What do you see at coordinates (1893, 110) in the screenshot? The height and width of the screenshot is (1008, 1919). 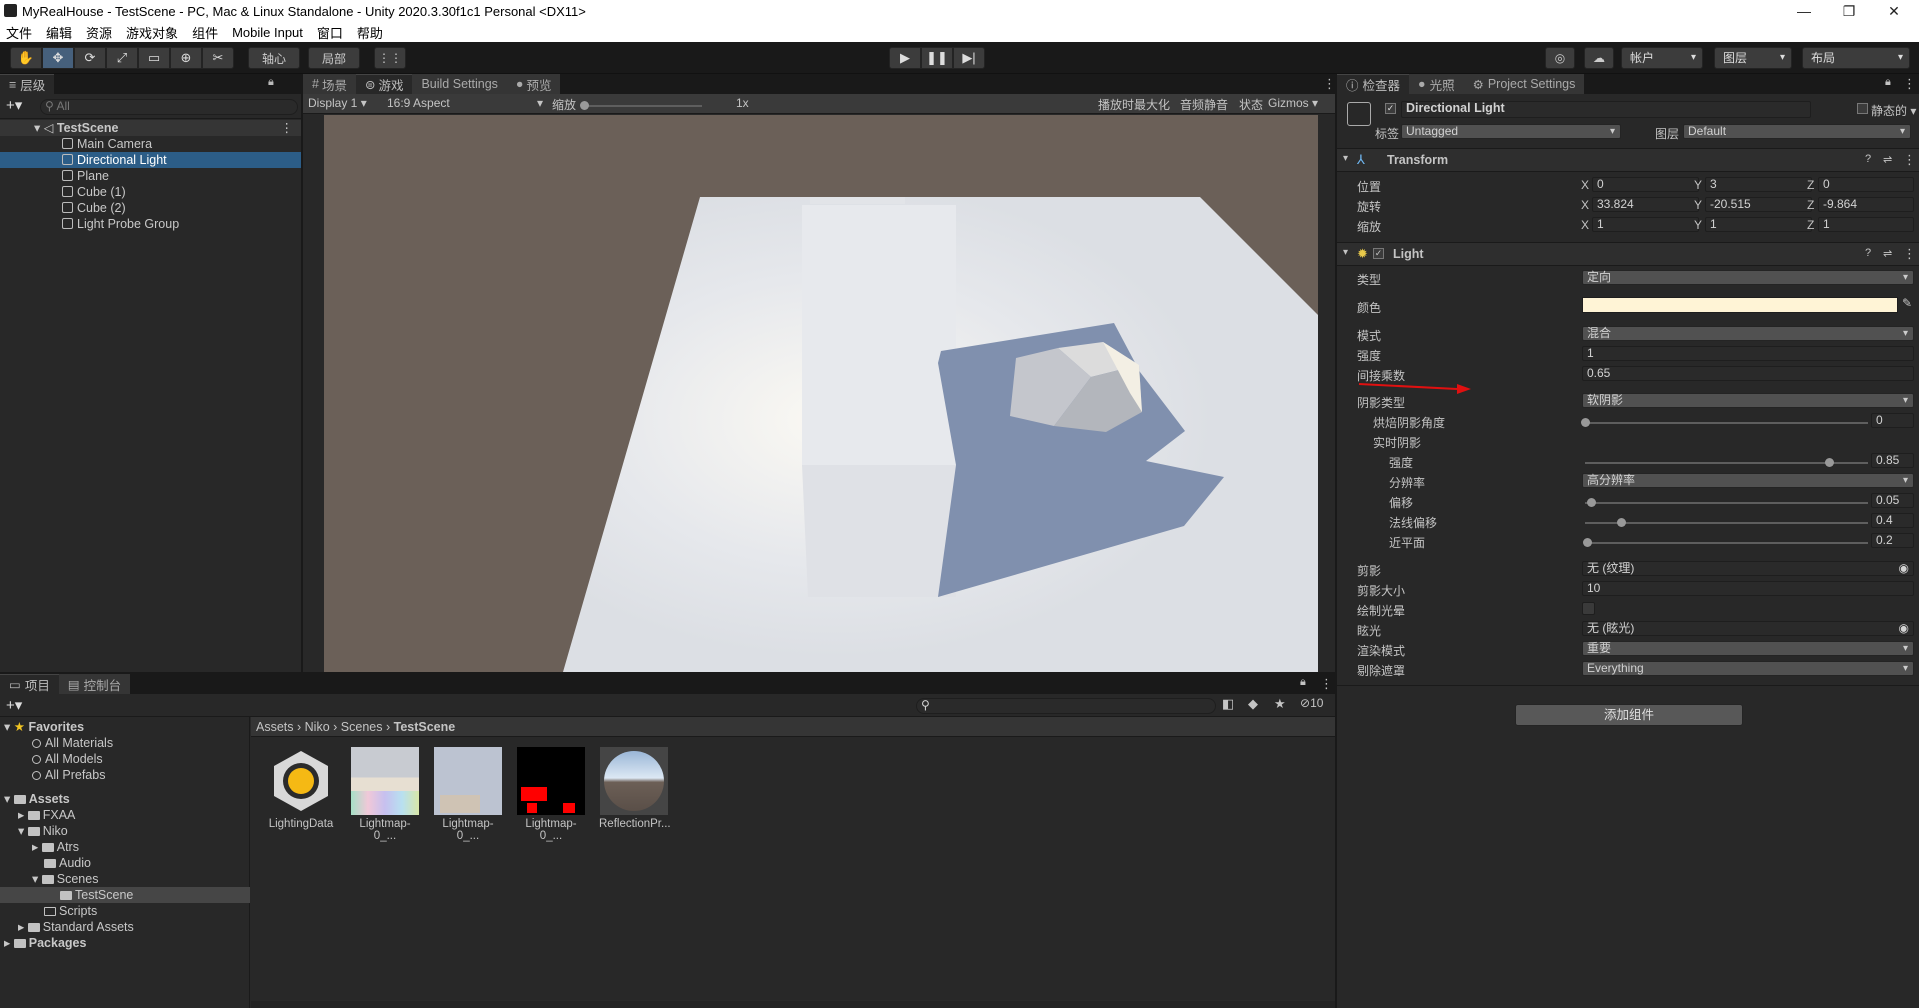 I see `static-label: 静态的 ▾` at bounding box center [1893, 110].